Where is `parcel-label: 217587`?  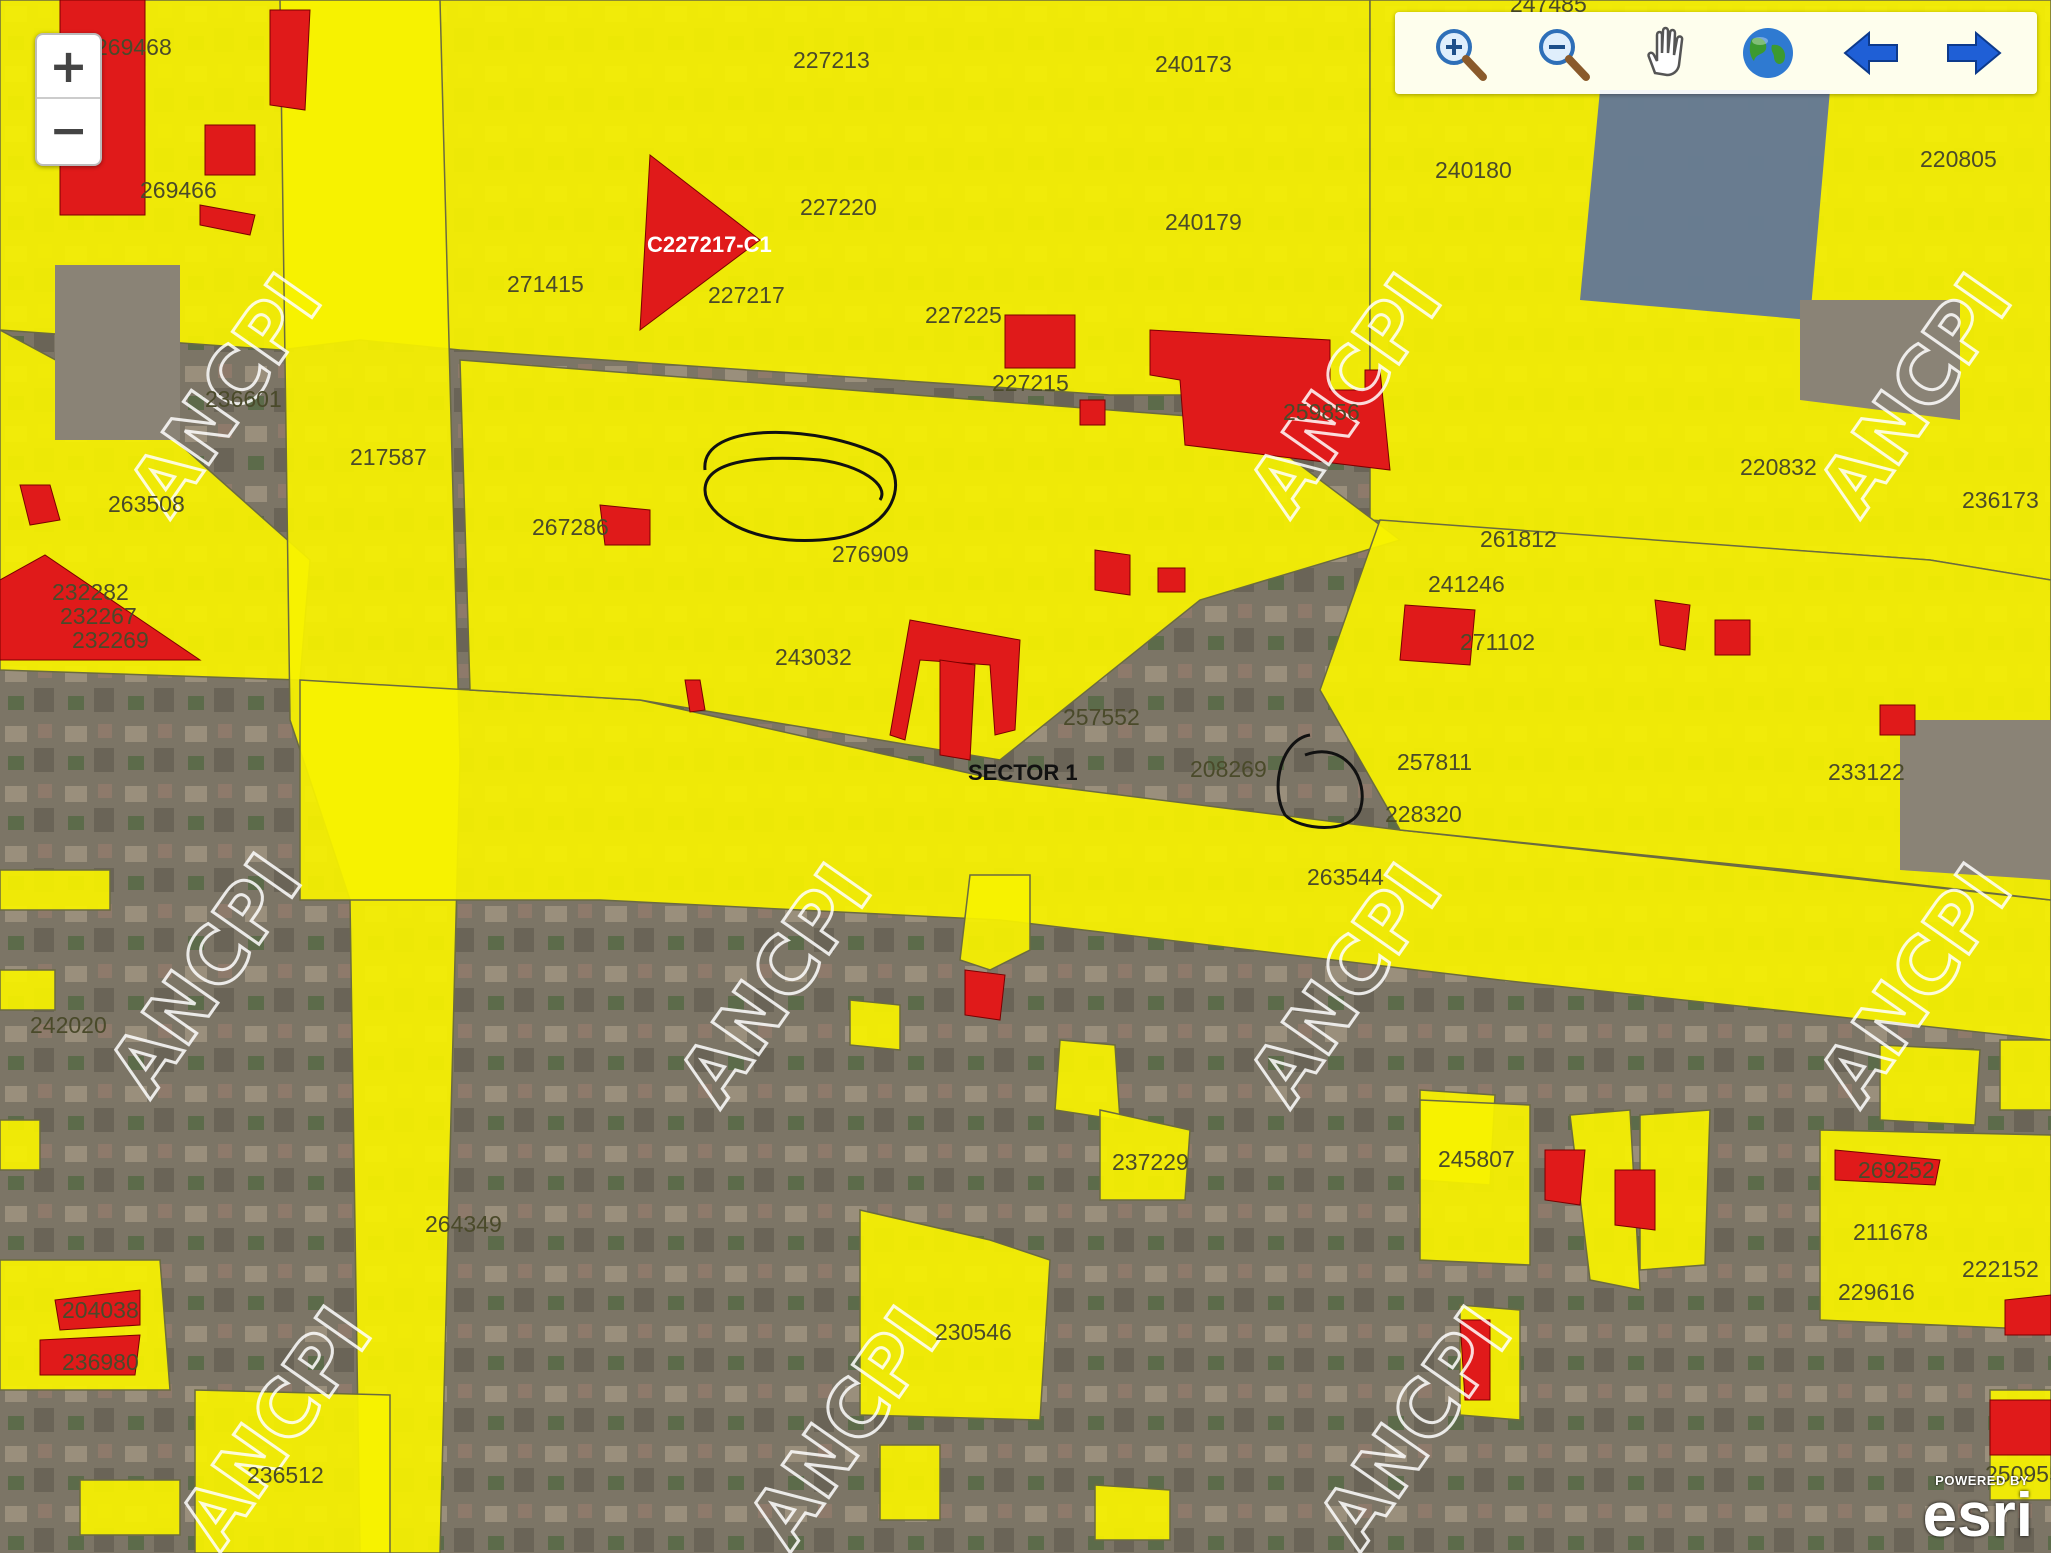 parcel-label: 217587 is located at coordinates (388, 457).